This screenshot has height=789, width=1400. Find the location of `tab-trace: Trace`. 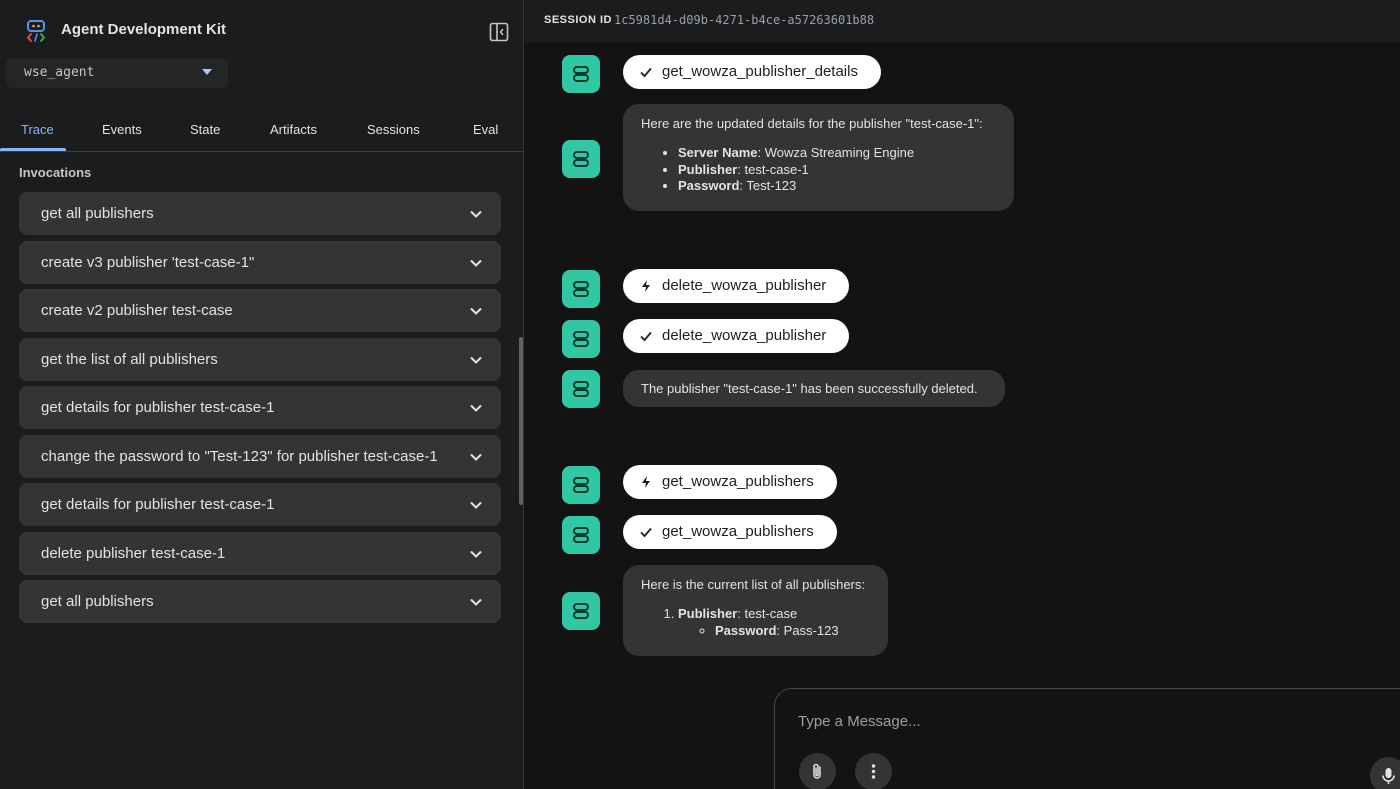

tab-trace: Trace is located at coordinates (37, 129).